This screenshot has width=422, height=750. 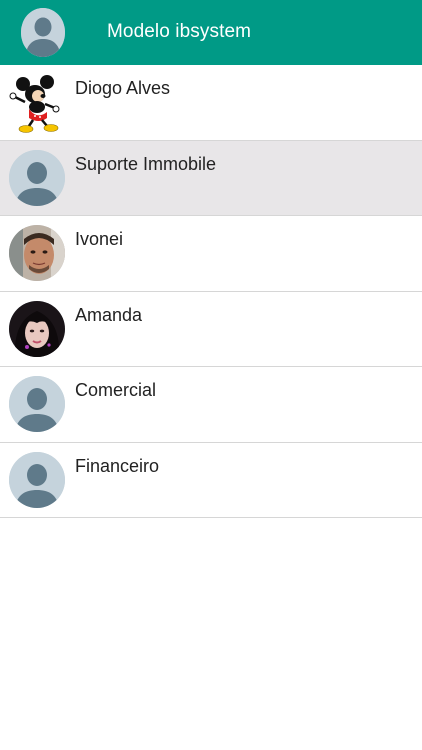 What do you see at coordinates (37, 253) in the screenshot?
I see `photo-avatar-man` at bounding box center [37, 253].